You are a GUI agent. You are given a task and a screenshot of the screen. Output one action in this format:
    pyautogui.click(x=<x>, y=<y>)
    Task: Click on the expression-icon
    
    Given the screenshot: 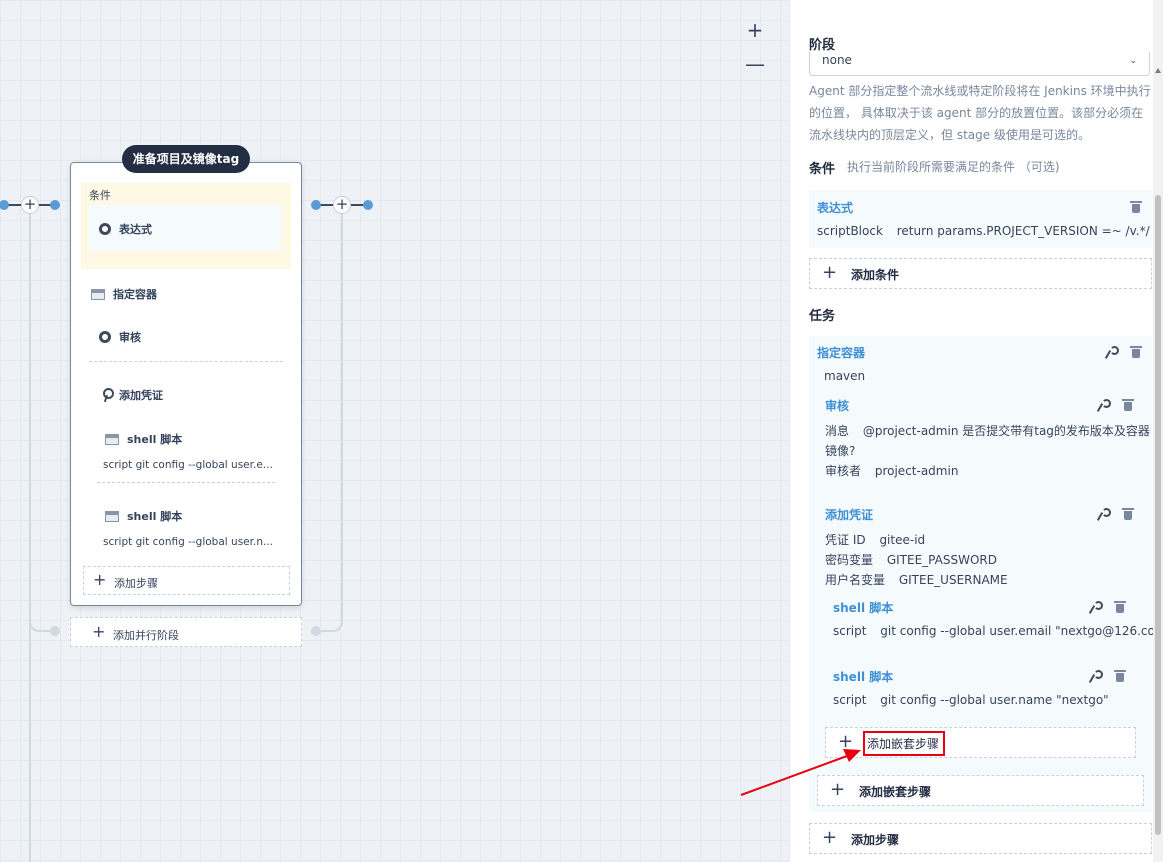 What is the action you would take?
    pyautogui.click(x=105, y=229)
    